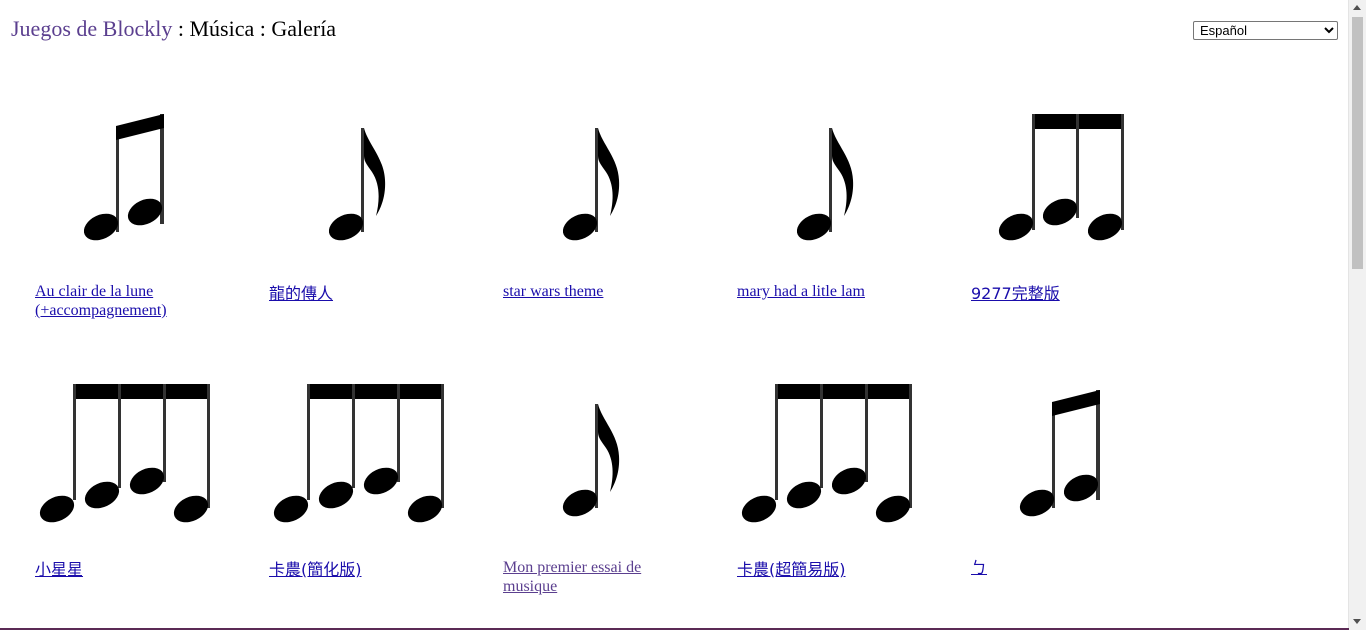 This screenshot has height=630, width=1366. I want to click on gallery-item-link: ㄅ, so click(1066, 567).